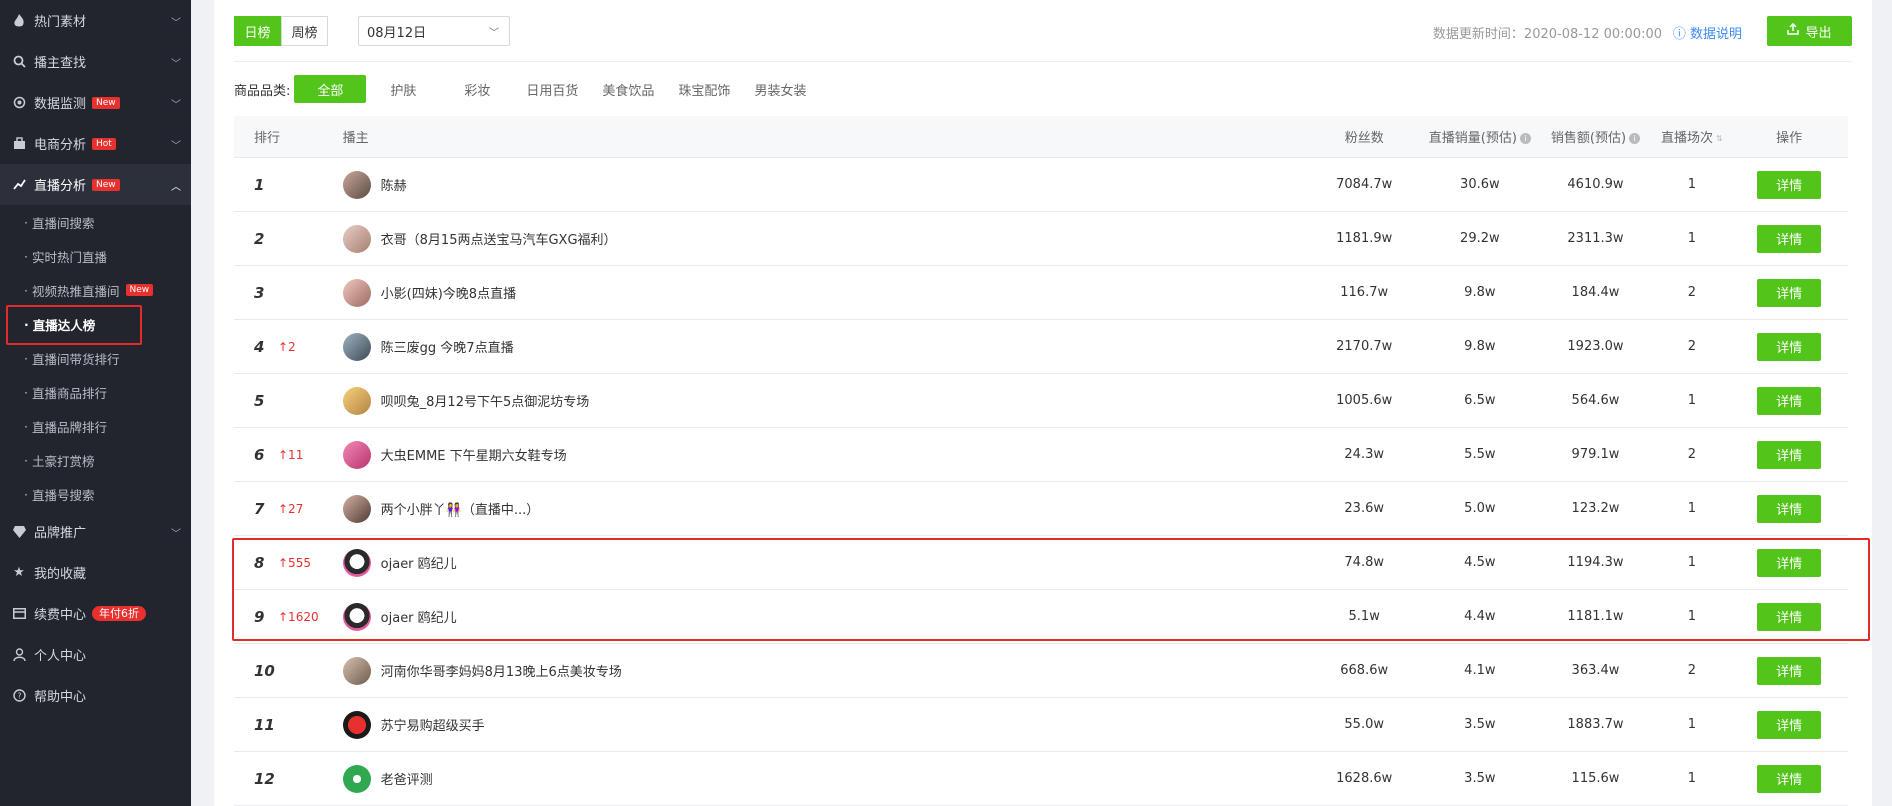 The width and height of the screenshot is (1892, 806). I want to click on category-skincare: 护肤, so click(403, 89).